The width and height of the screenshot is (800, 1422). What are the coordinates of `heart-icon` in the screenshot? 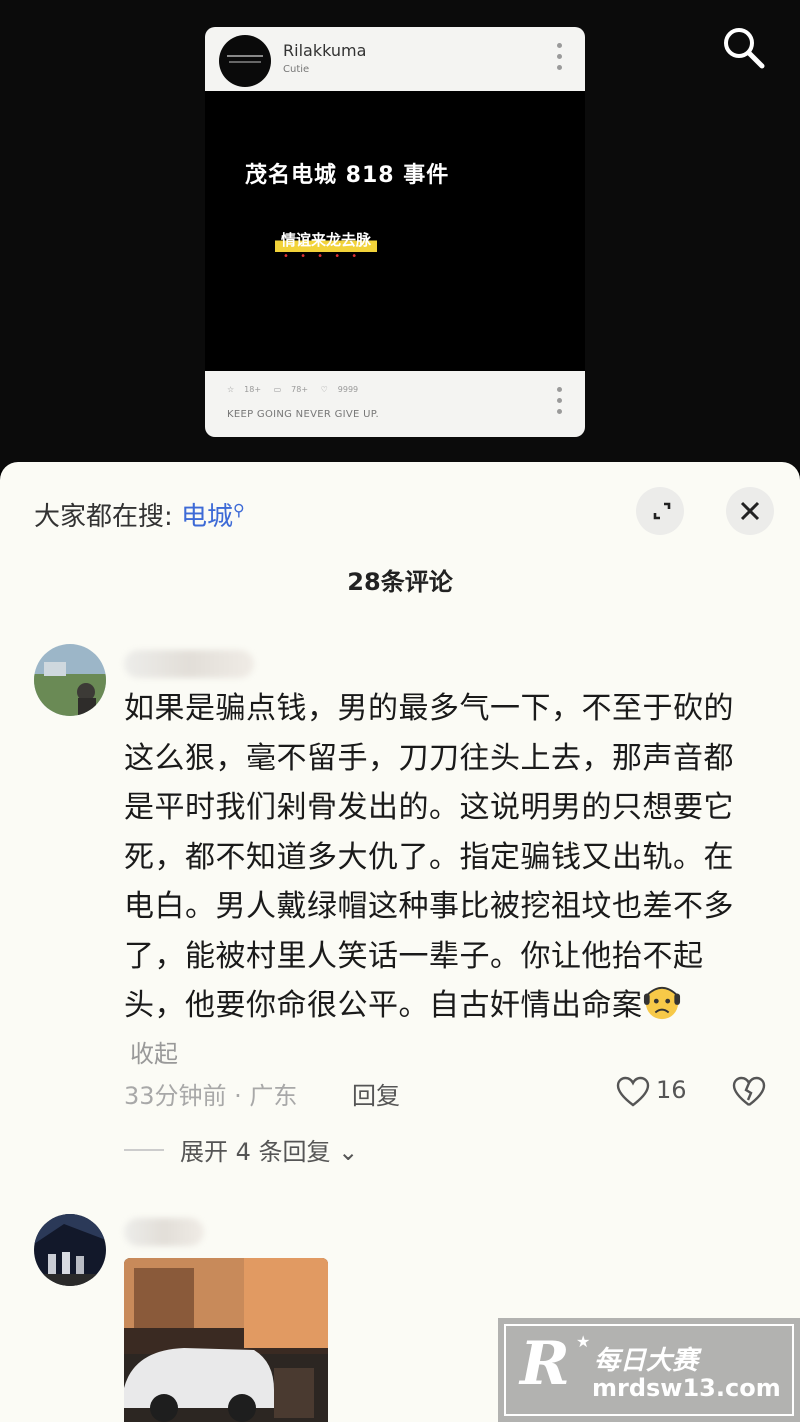 It's located at (633, 1092).